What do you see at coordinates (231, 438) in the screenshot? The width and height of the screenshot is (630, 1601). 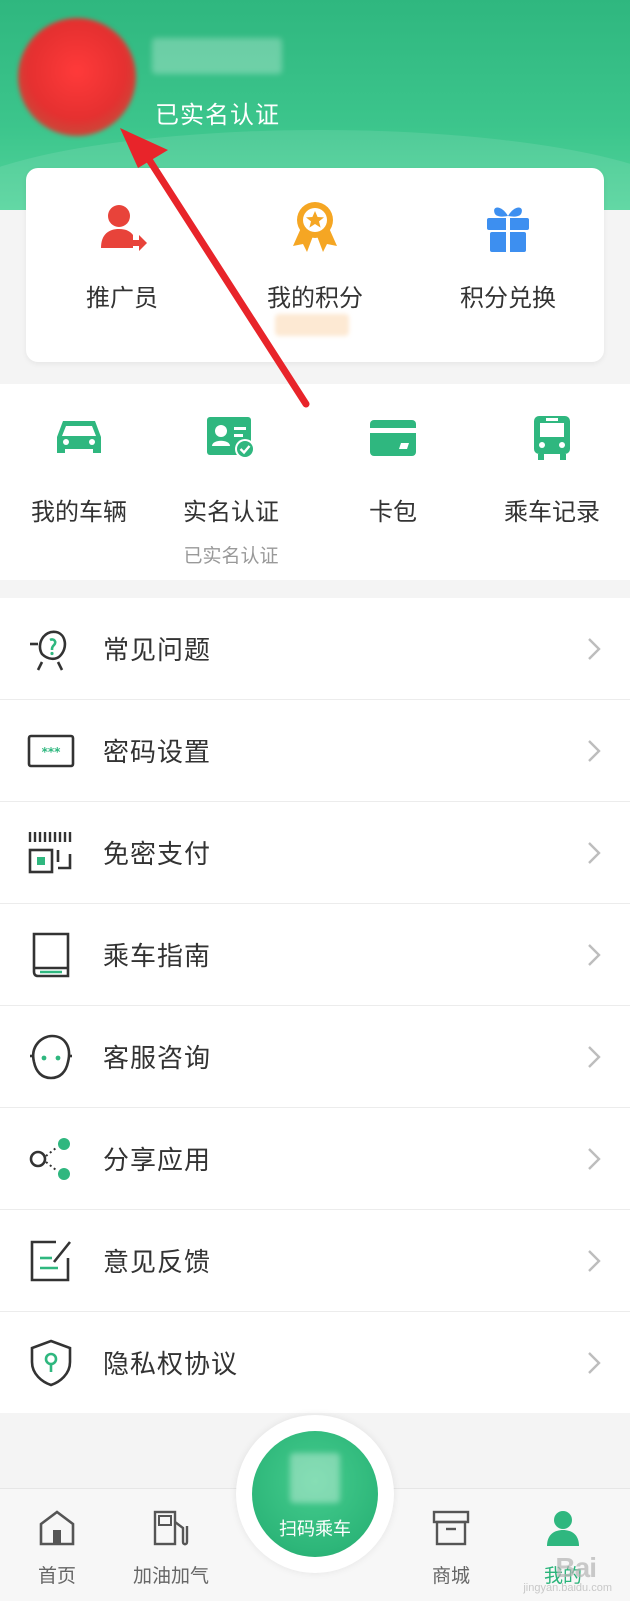 I see `id-card-icon` at bounding box center [231, 438].